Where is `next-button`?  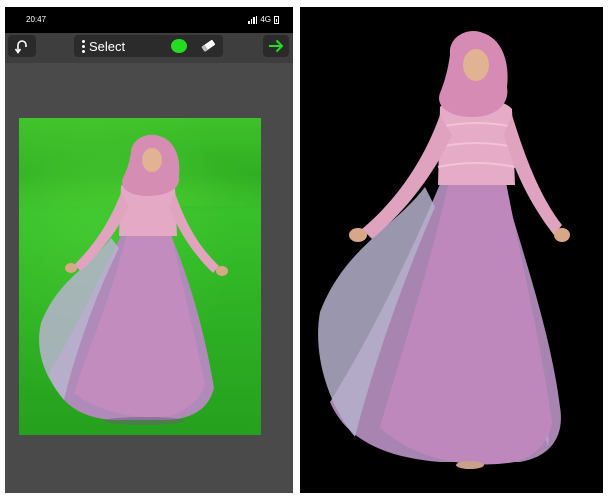
next-button is located at coordinates (276, 46).